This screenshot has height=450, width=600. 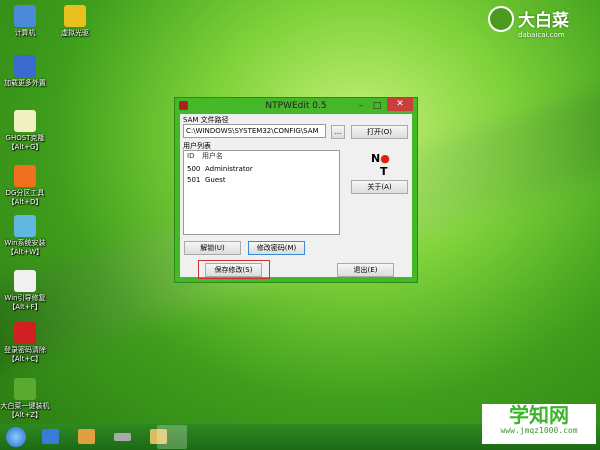 I want to click on open-button: 打开(O), so click(x=379, y=132).